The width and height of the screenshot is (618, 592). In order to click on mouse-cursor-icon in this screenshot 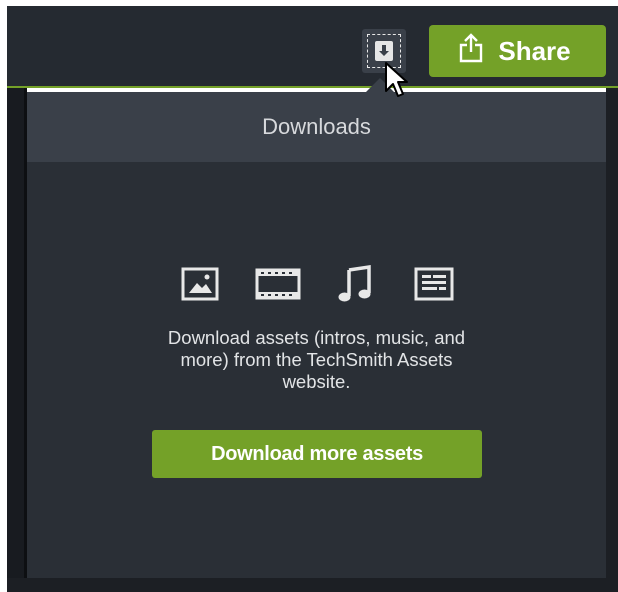, I will do `click(399, 83)`.